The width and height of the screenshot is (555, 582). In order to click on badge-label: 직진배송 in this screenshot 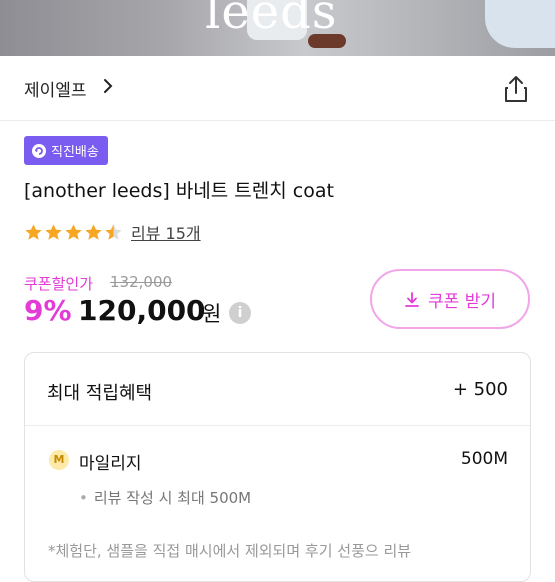, I will do `click(75, 152)`.